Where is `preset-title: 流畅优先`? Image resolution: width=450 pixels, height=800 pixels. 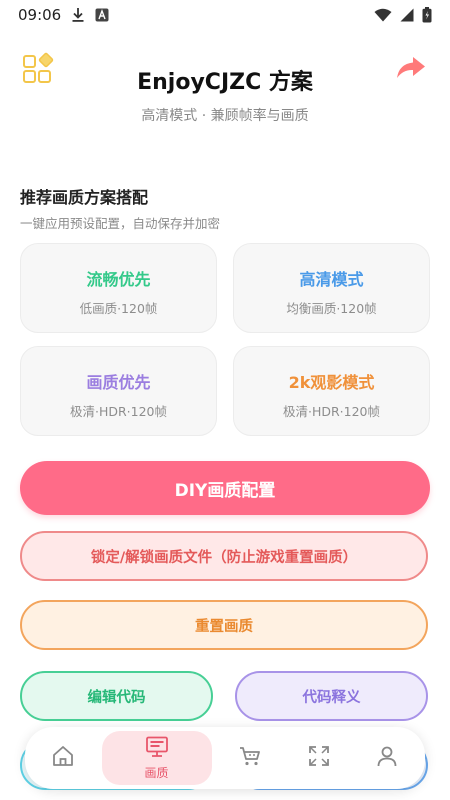
preset-title: 流畅优先 is located at coordinates (118, 279).